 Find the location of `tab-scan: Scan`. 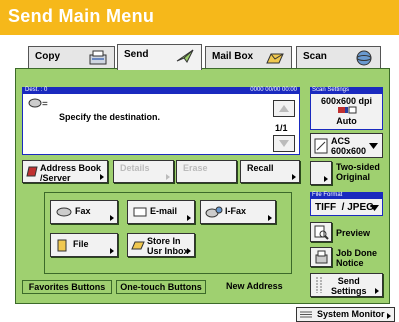

tab-scan: Scan is located at coordinates (338, 57).